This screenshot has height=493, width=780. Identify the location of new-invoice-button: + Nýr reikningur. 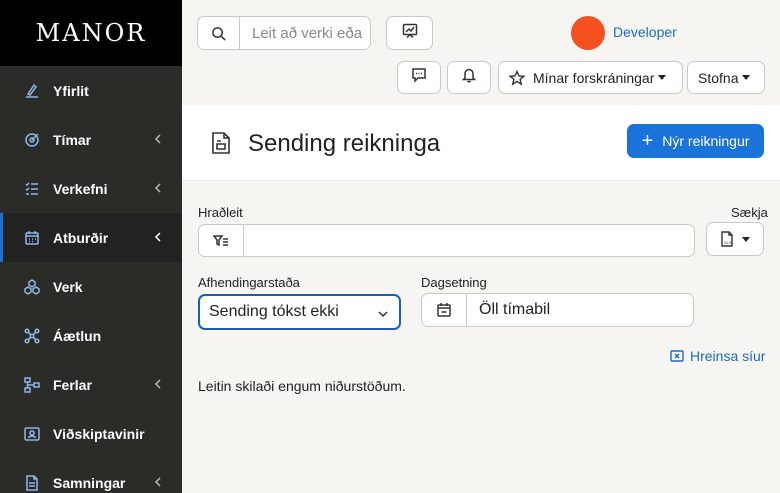
(695, 141).